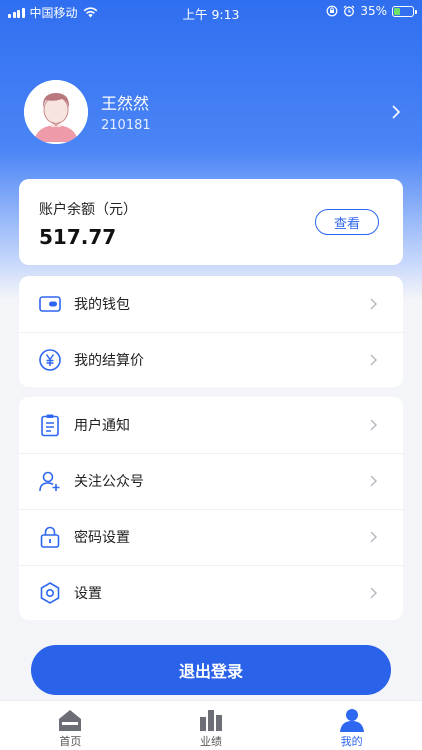  What do you see at coordinates (49, 481) in the screenshot?
I see `user-add-icon` at bounding box center [49, 481].